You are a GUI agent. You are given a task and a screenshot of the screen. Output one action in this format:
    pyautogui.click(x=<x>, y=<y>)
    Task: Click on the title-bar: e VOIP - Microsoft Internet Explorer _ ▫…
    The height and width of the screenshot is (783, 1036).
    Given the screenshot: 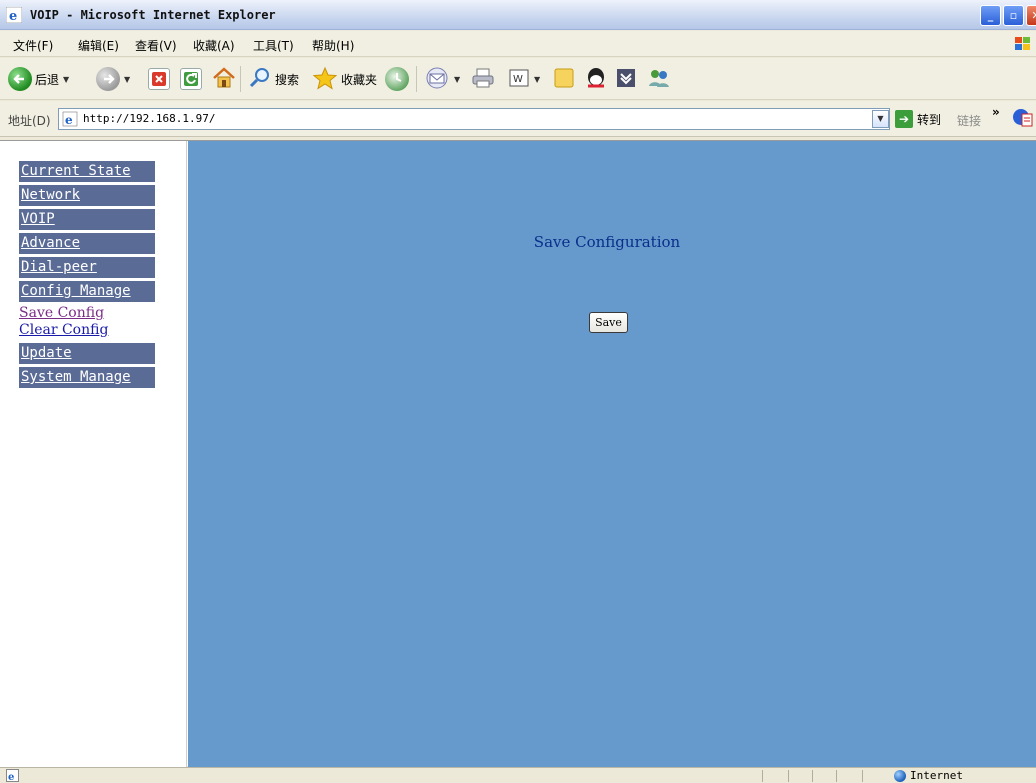 What is the action you would take?
    pyautogui.click(x=518, y=15)
    